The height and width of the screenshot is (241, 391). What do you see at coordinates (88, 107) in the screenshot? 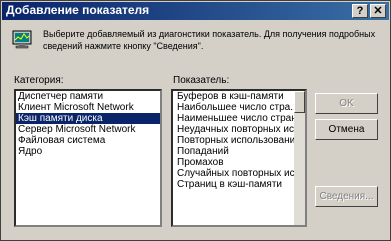
I see `category-item: Клиент Microsoft Network` at bounding box center [88, 107].